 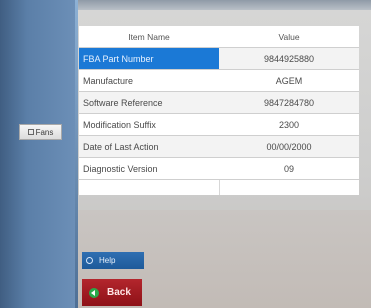 What do you see at coordinates (289, 102) in the screenshot?
I see `value-cell: 9847284780` at bounding box center [289, 102].